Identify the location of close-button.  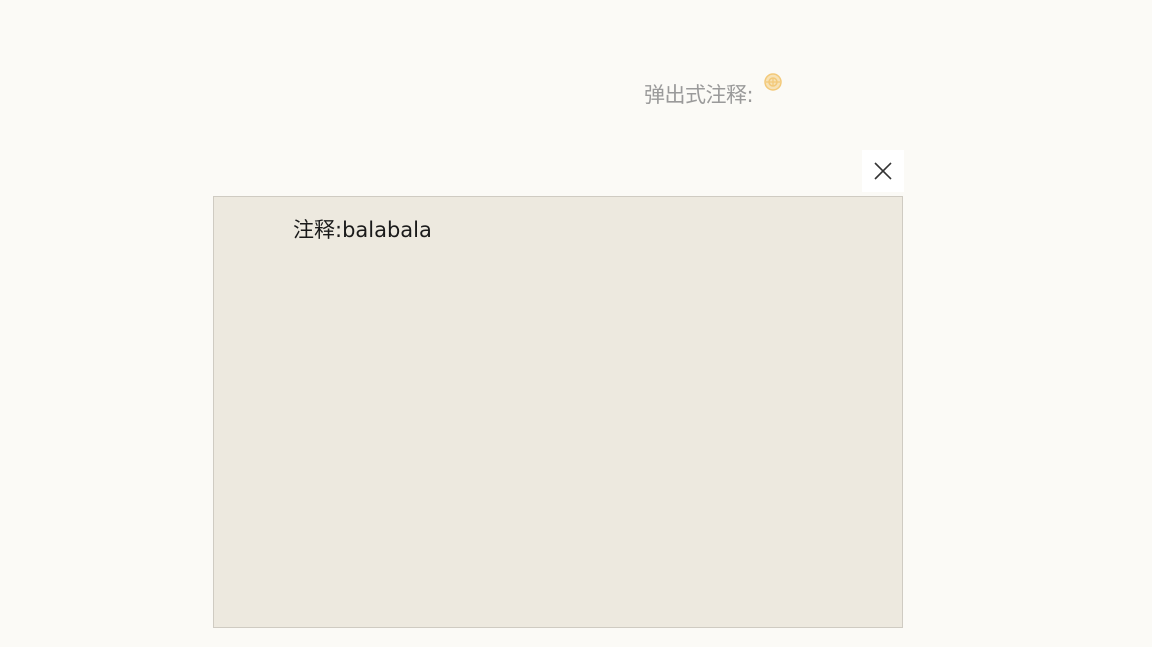
(883, 171).